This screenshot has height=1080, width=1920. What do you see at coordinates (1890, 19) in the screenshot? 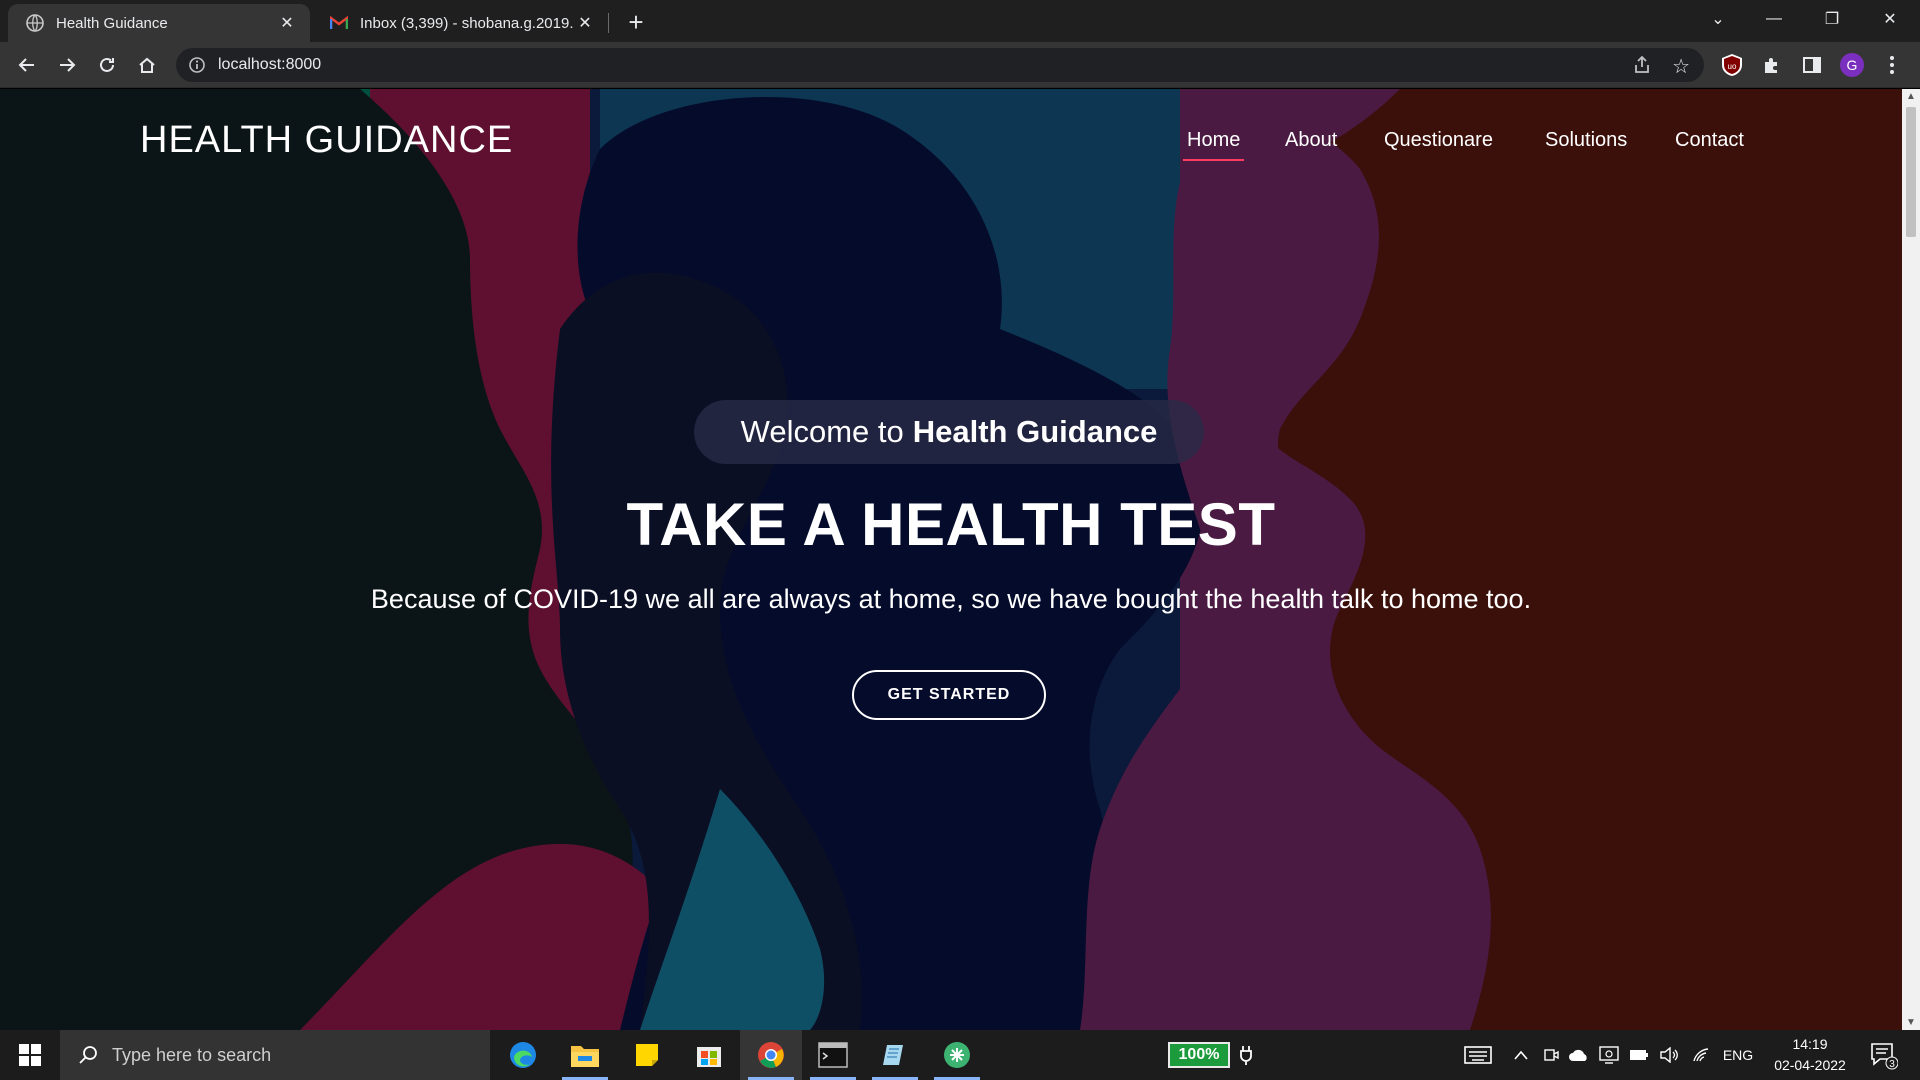
I see `close-window-button: ✕` at bounding box center [1890, 19].